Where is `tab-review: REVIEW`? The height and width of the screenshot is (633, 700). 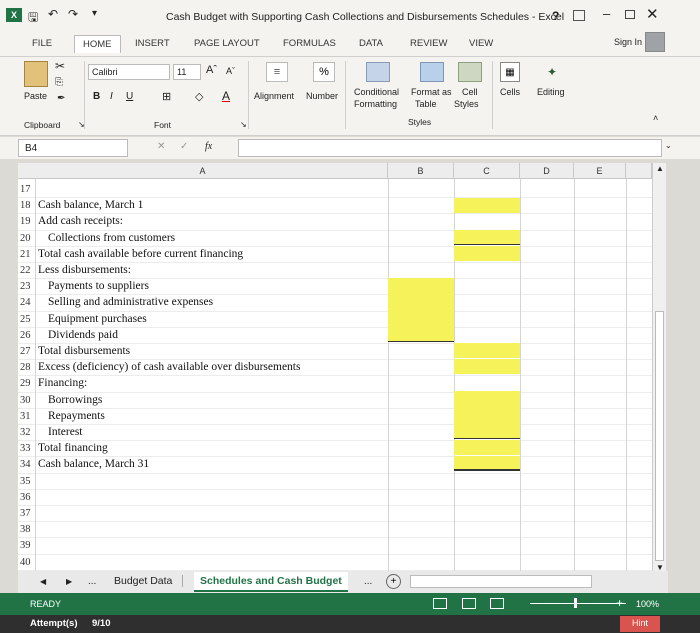
tab-review: REVIEW is located at coordinates (428, 43).